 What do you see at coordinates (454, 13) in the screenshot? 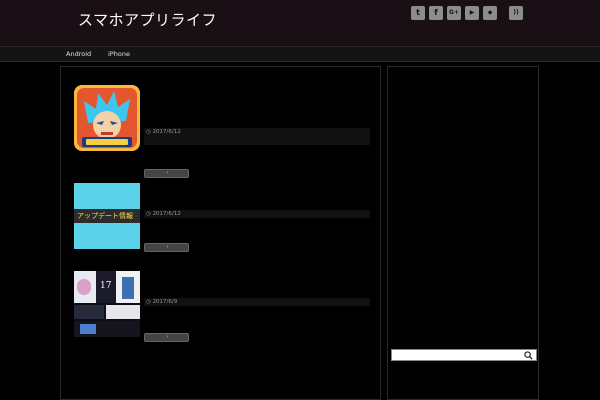
I see `google-plus-icon: G+` at bounding box center [454, 13].